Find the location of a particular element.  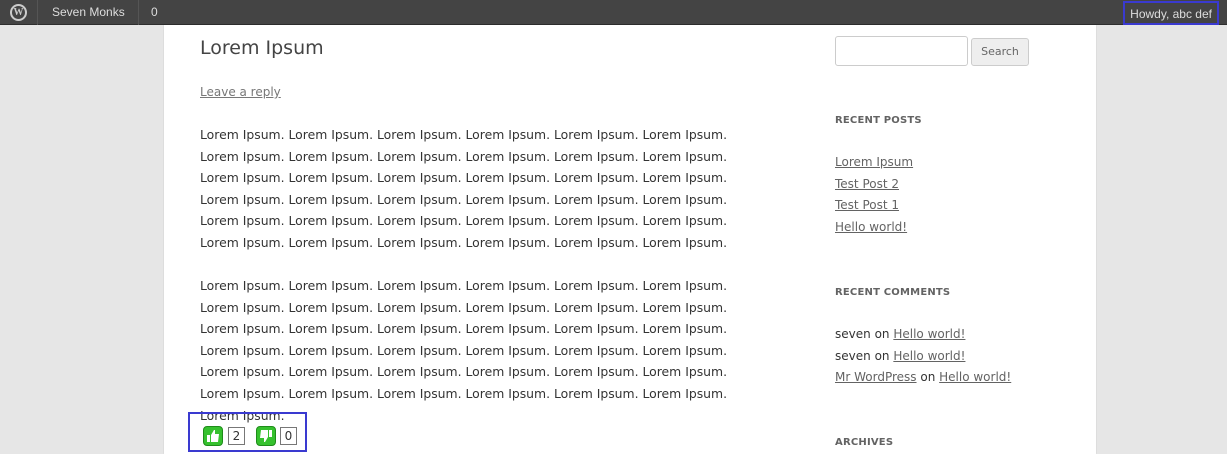

search-input is located at coordinates (901, 51).